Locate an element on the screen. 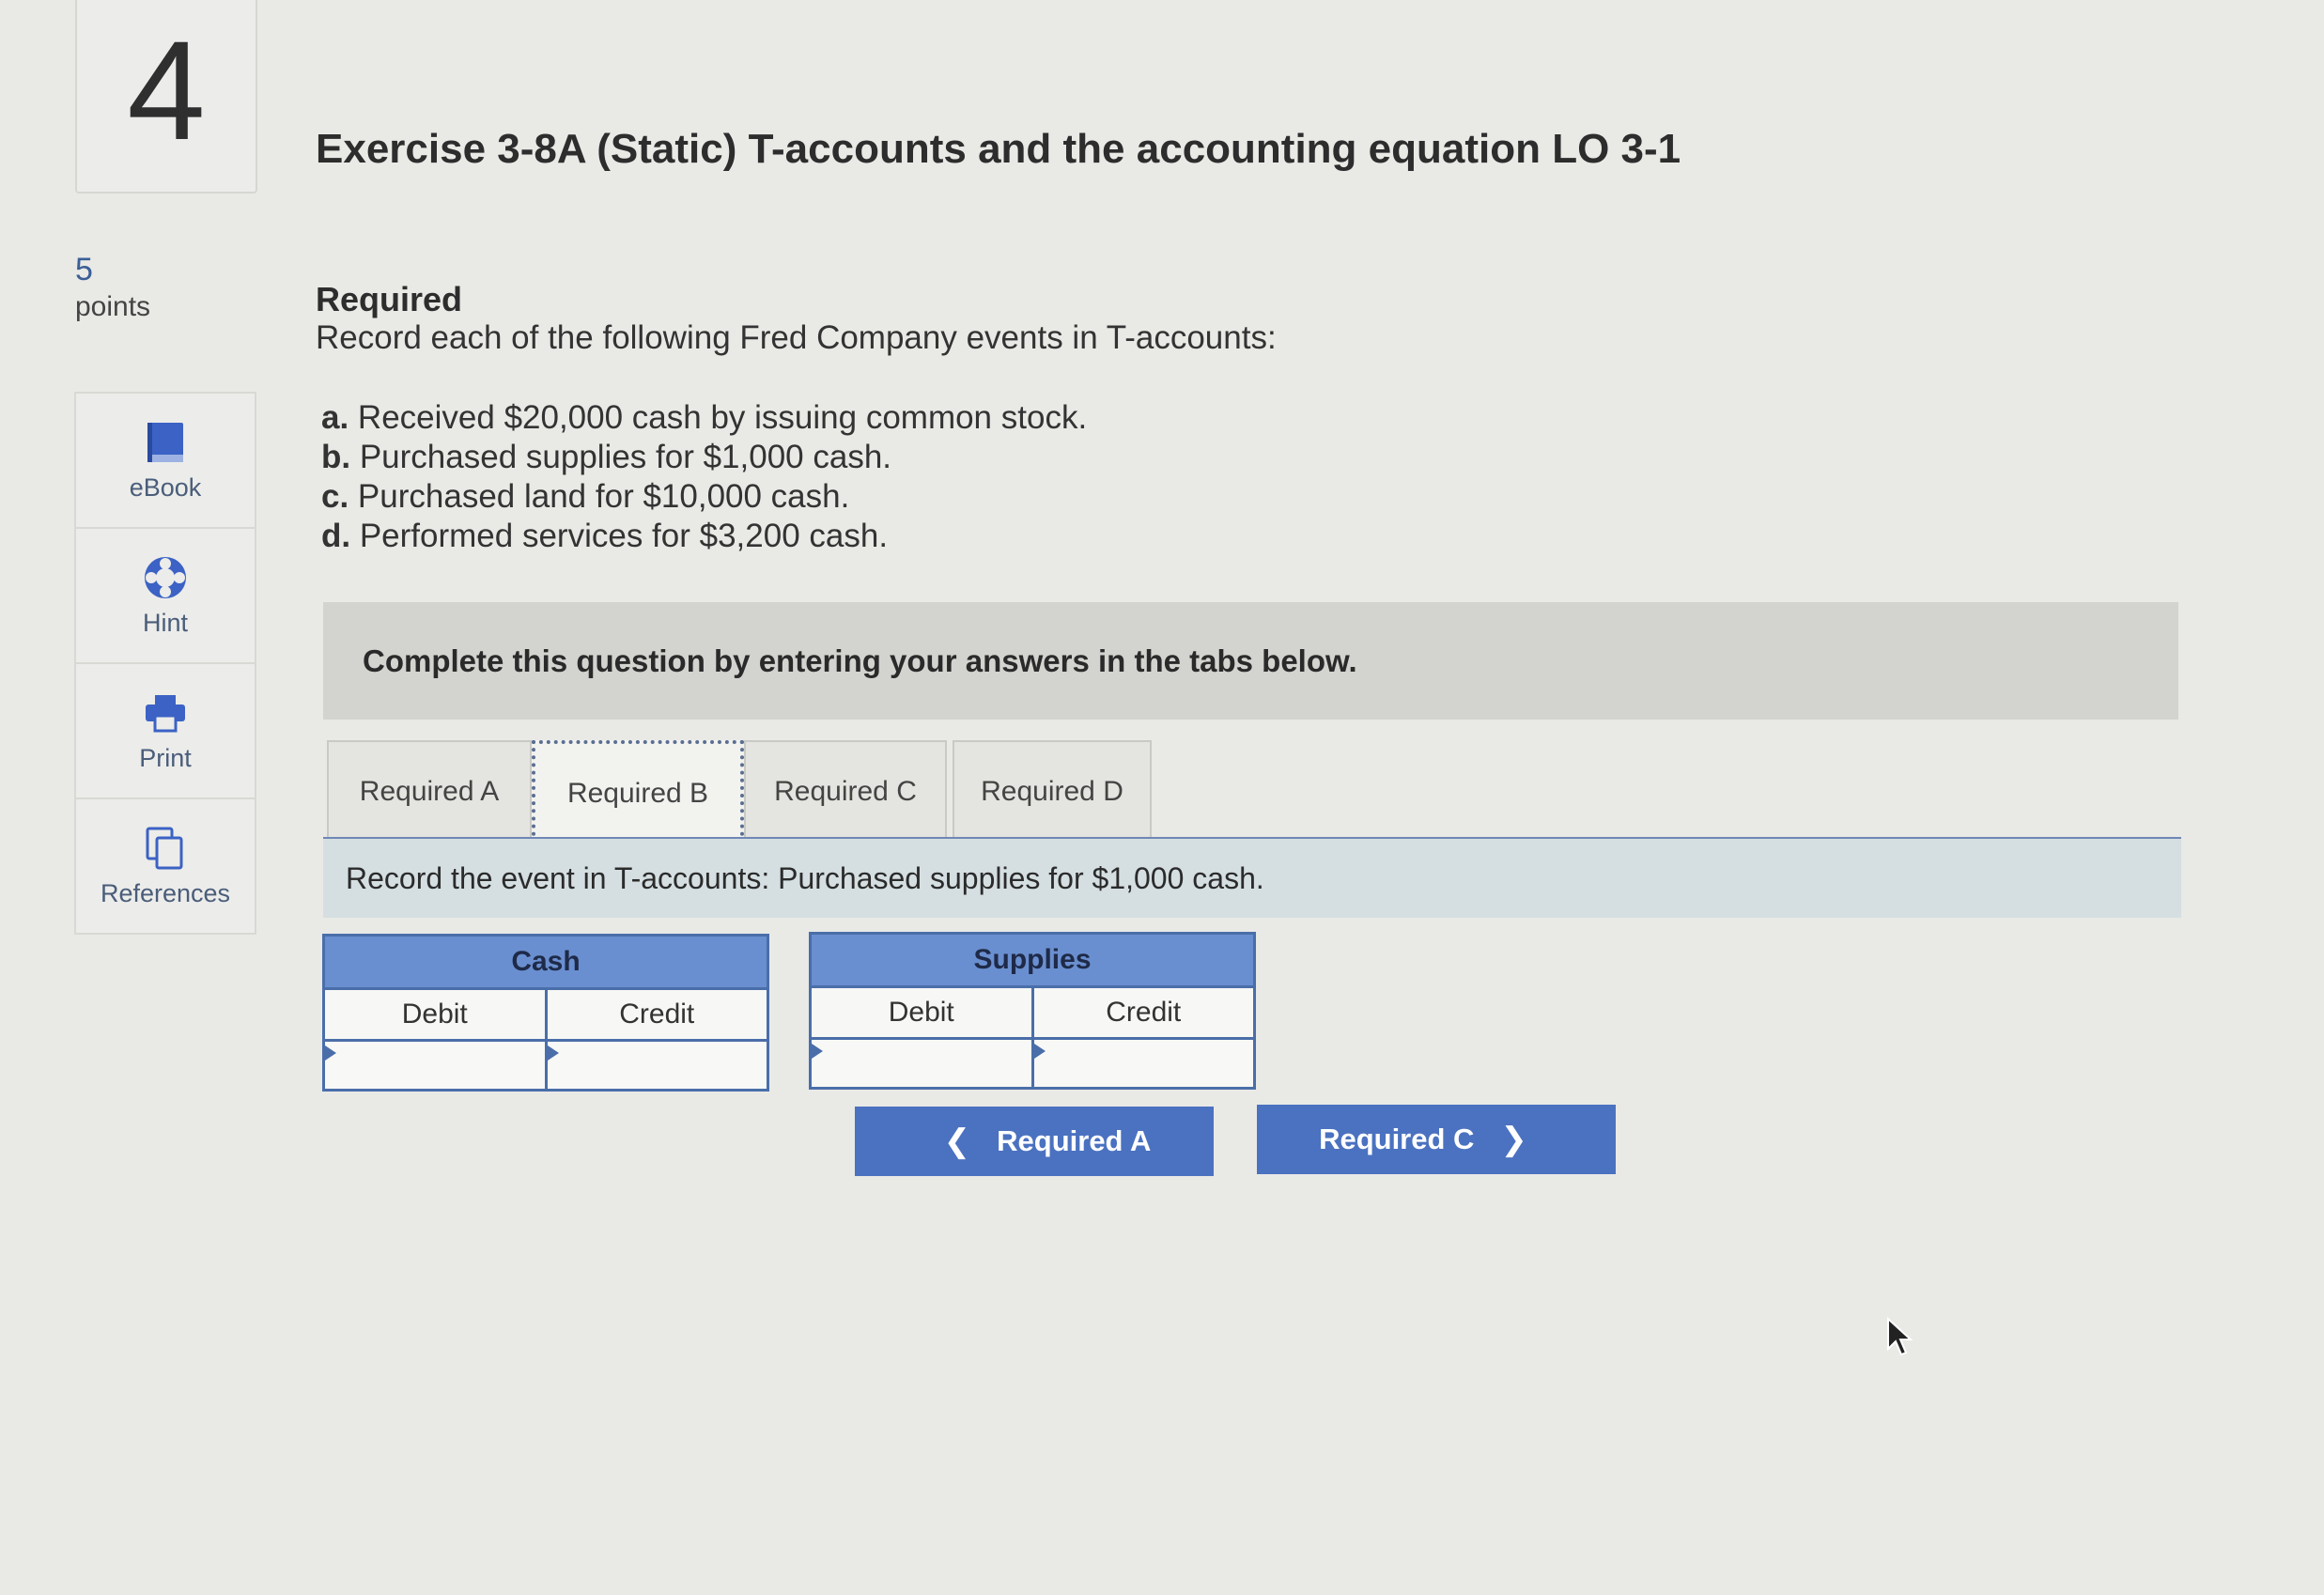 The width and height of the screenshot is (2324, 1595). hint-button: Hint is located at coordinates (165, 597).